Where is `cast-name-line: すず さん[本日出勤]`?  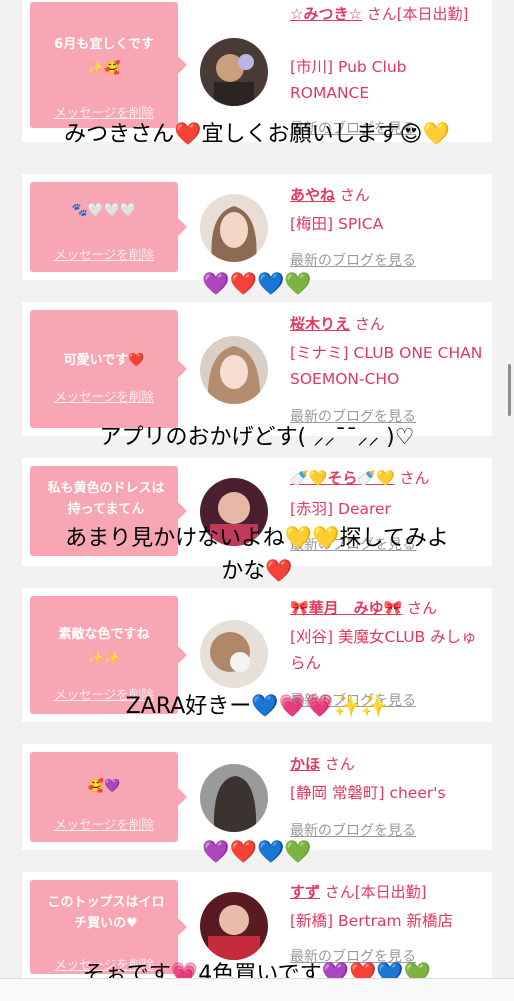
cast-name-line: すず さん[本日出勤] is located at coordinates (388, 892).